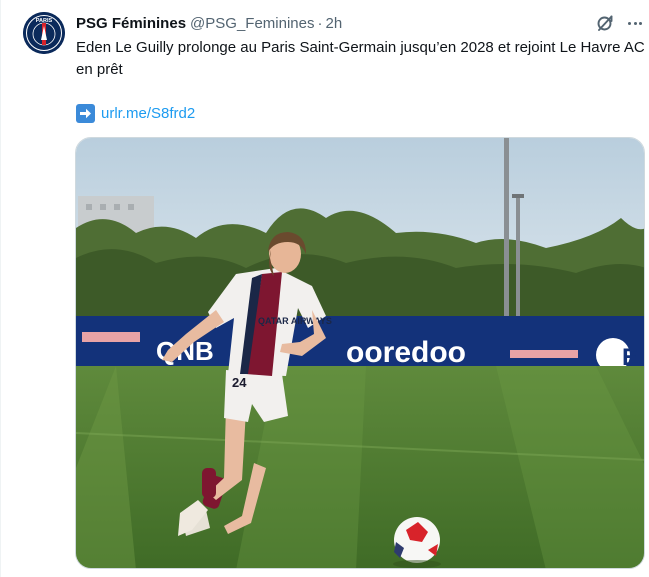 The height and width of the screenshot is (577, 649). Describe the element at coordinates (295, 321) in the screenshot. I see `jersey-sponsor: QATAR AIRWAYS` at that location.